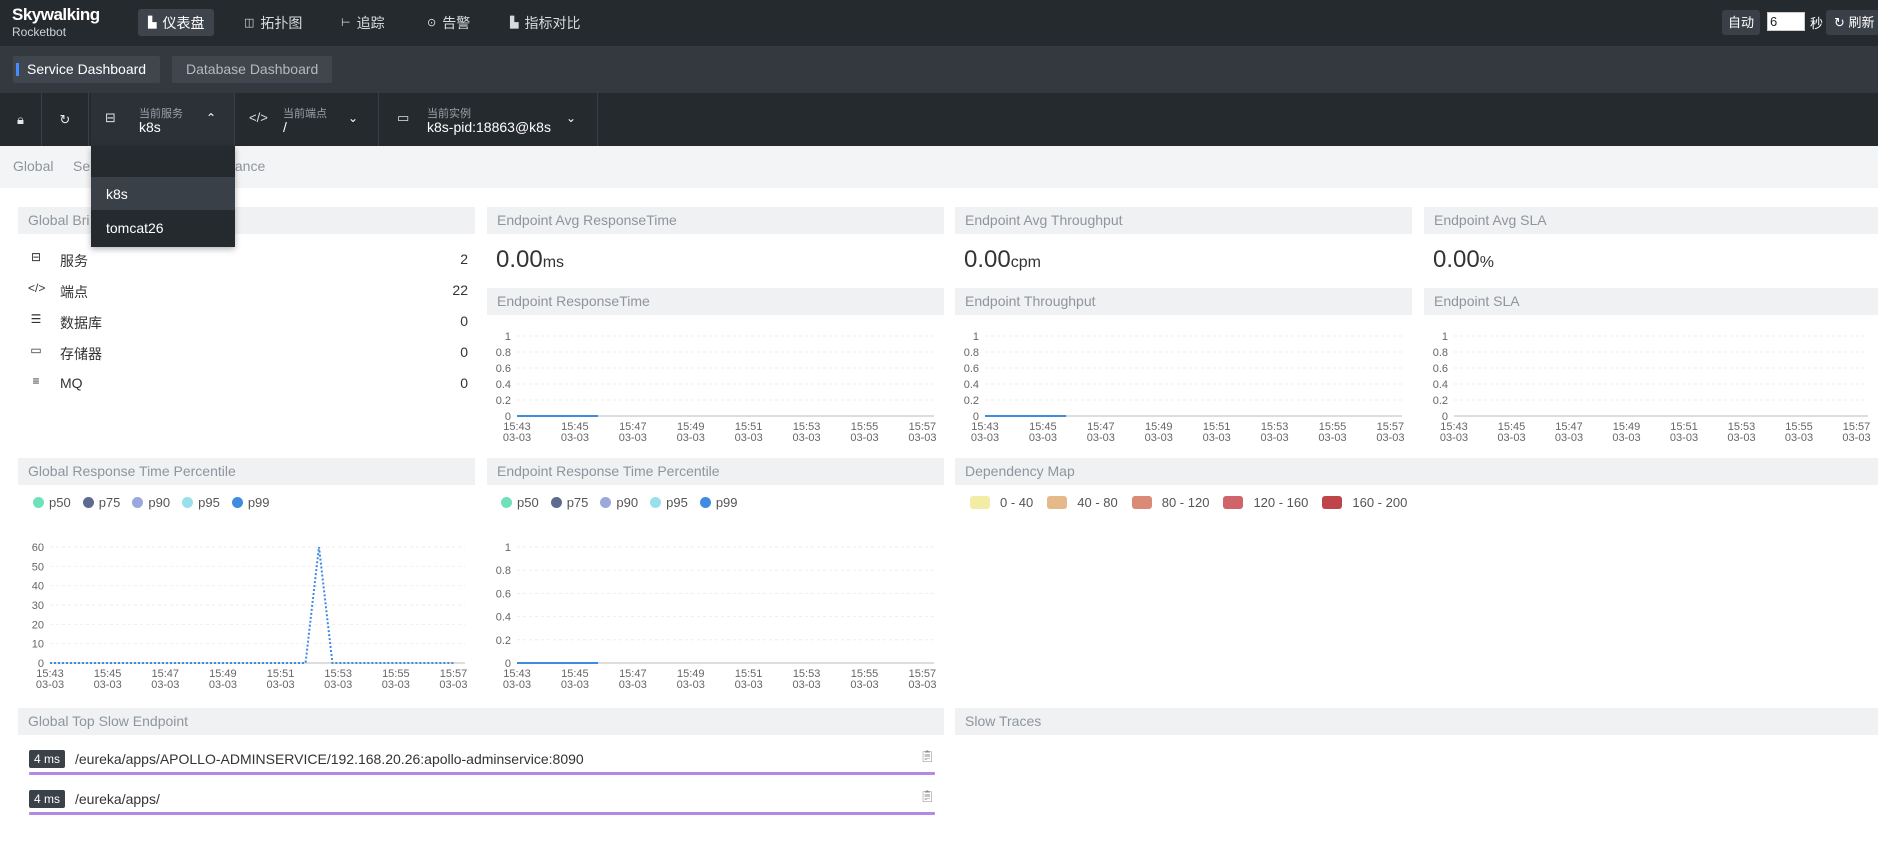 The image size is (1878, 861). What do you see at coordinates (448, 22) in the screenshot?
I see `nav-alarm: ⊙ 告警` at bounding box center [448, 22].